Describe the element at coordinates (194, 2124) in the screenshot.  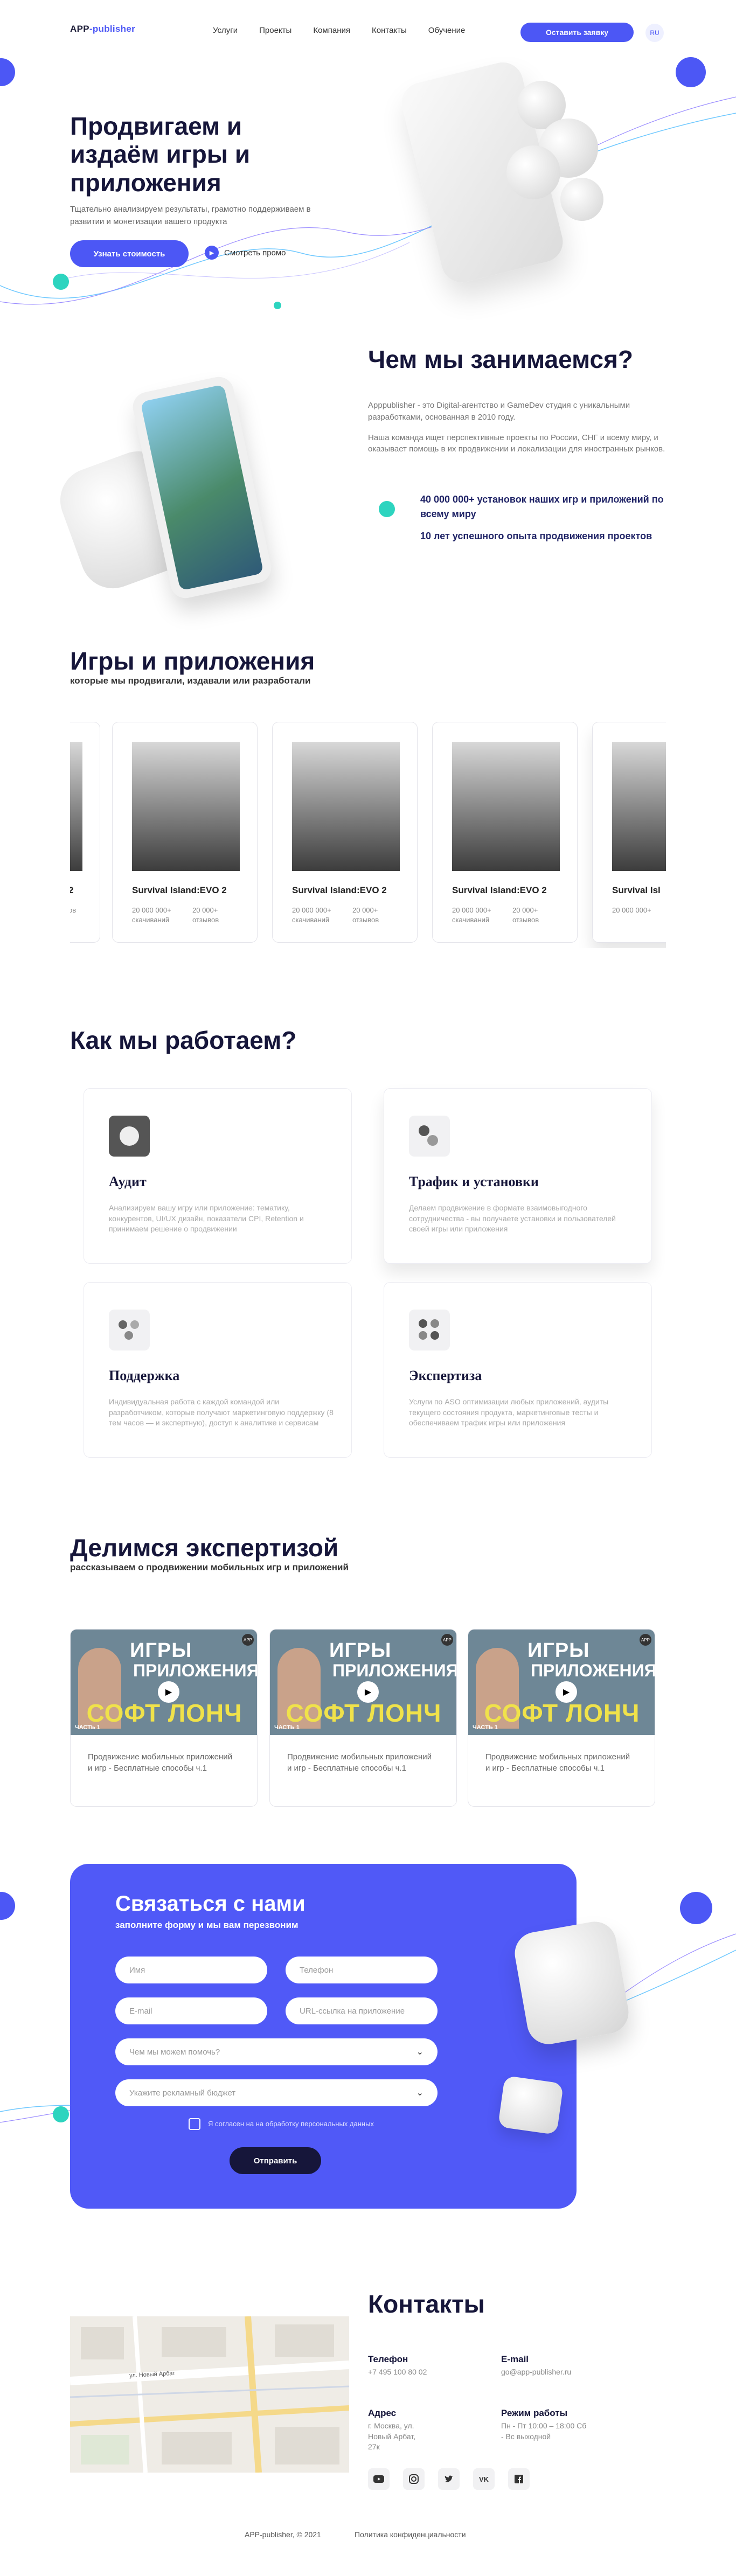
I see `consent-checkbox` at that location.